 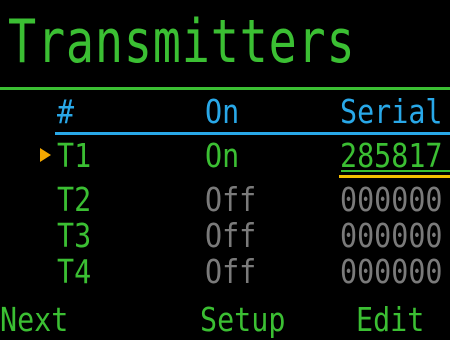 What do you see at coordinates (74, 155) in the screenshot?
I see `transmitter-name: T1` at bounding box center [74, 155].